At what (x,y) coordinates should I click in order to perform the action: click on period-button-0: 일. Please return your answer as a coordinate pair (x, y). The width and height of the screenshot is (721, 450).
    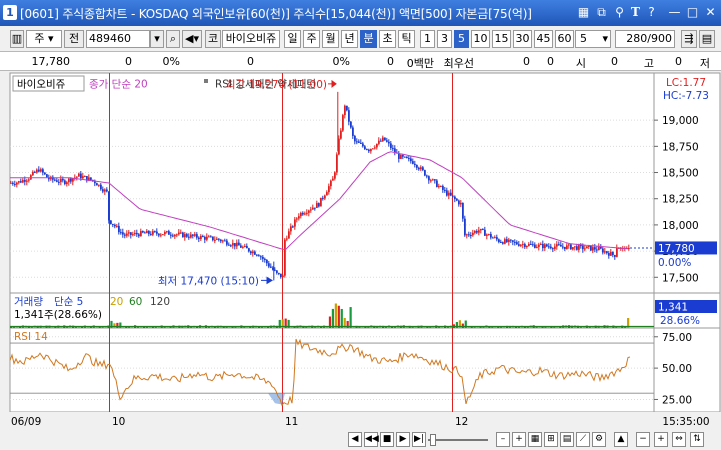
    Looking at the image, I should click on (292, 39).